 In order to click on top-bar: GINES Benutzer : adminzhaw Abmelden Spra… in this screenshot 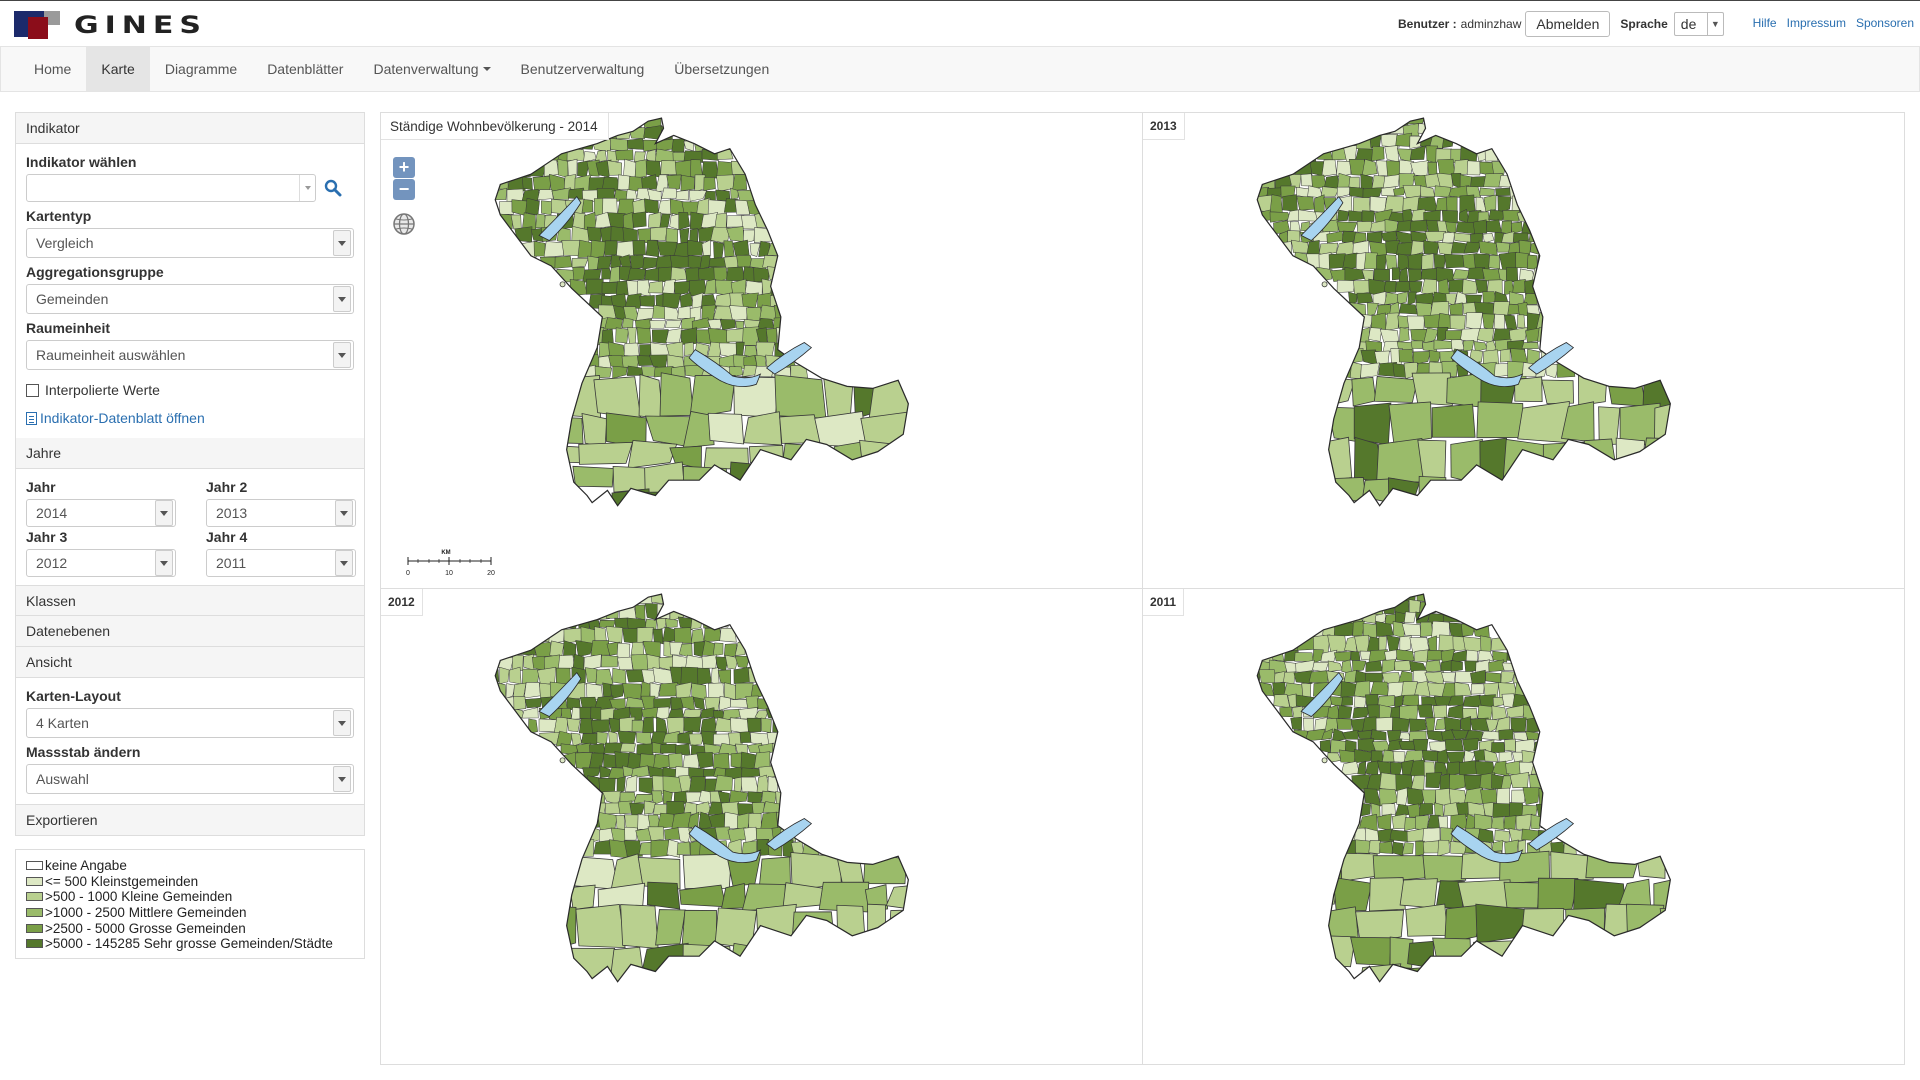, I will do `click(960, 23)`.